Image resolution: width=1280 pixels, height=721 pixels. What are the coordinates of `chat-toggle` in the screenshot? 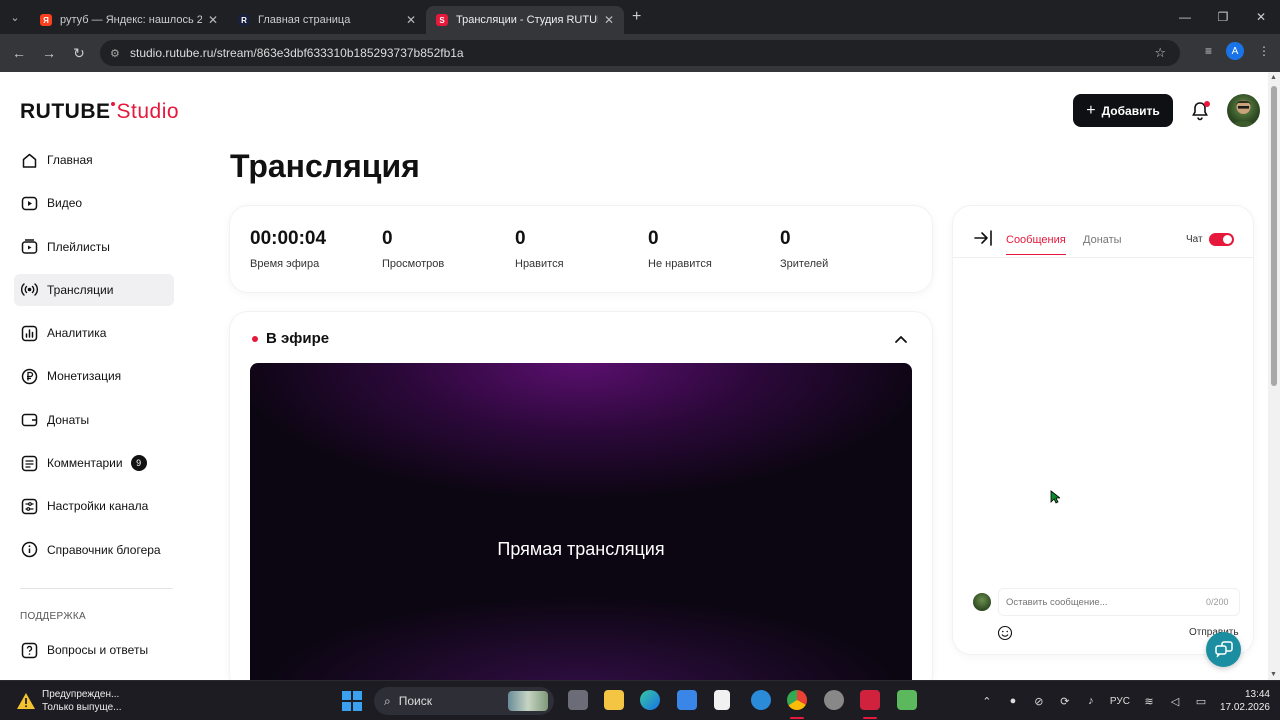 It's located at (1221, 239).